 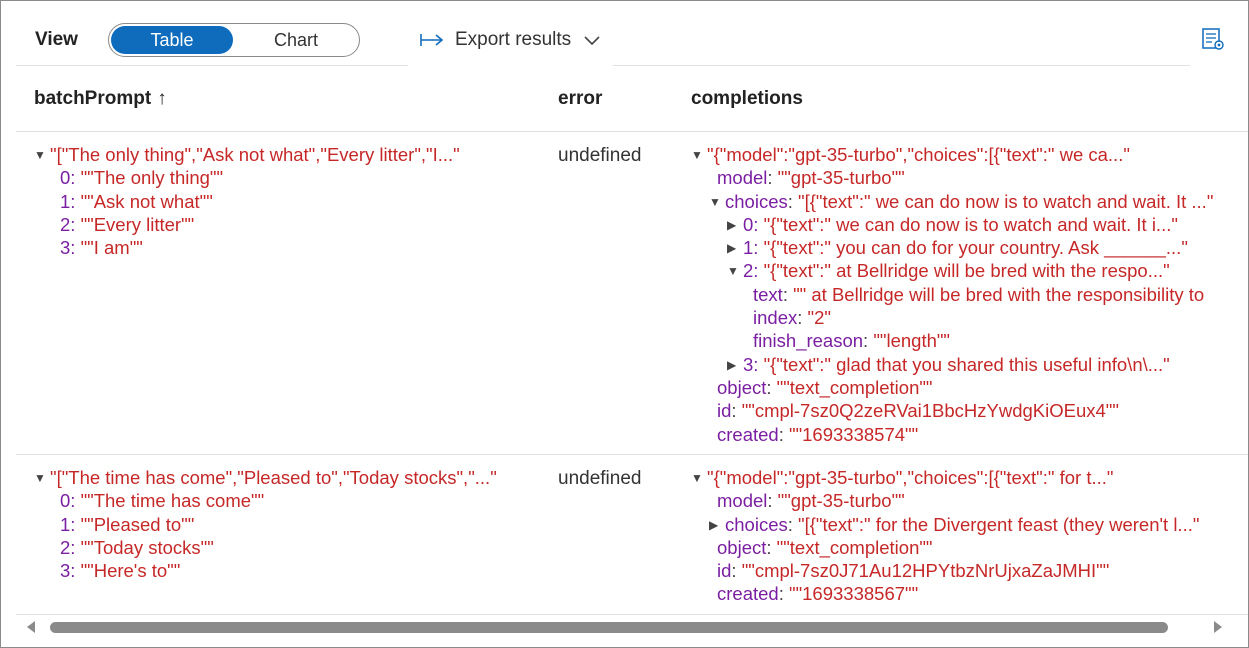 I want to click on scroll-left-icon, so click(x=31, y=627).